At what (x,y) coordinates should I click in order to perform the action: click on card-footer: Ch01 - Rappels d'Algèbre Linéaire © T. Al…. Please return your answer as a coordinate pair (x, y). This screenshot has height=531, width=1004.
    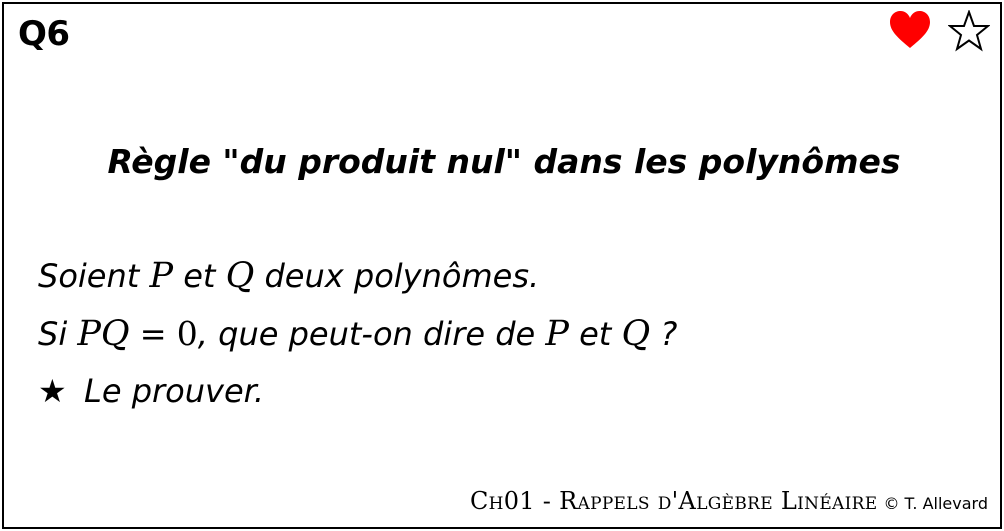
    Looking at the image, I should click on (729, 502).